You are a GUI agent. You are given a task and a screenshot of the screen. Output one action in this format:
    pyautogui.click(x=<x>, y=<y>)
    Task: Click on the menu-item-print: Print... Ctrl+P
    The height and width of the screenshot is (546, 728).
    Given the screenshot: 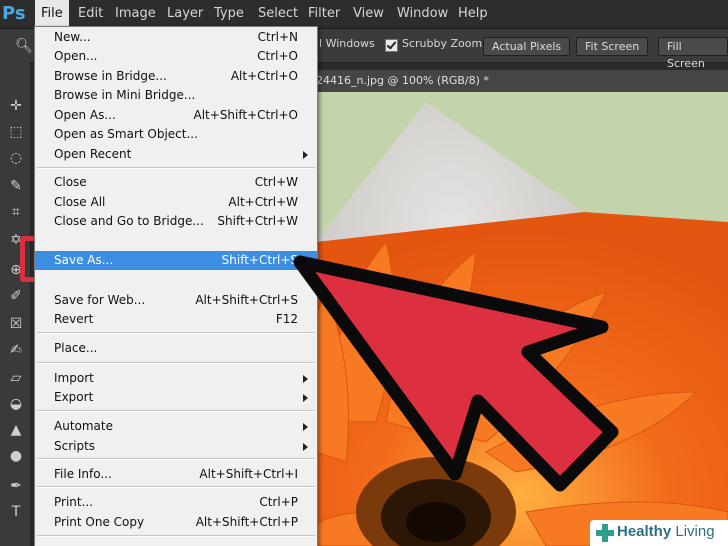 What is the action you would take?
    pyautogui.click(x=176, y=502)
    